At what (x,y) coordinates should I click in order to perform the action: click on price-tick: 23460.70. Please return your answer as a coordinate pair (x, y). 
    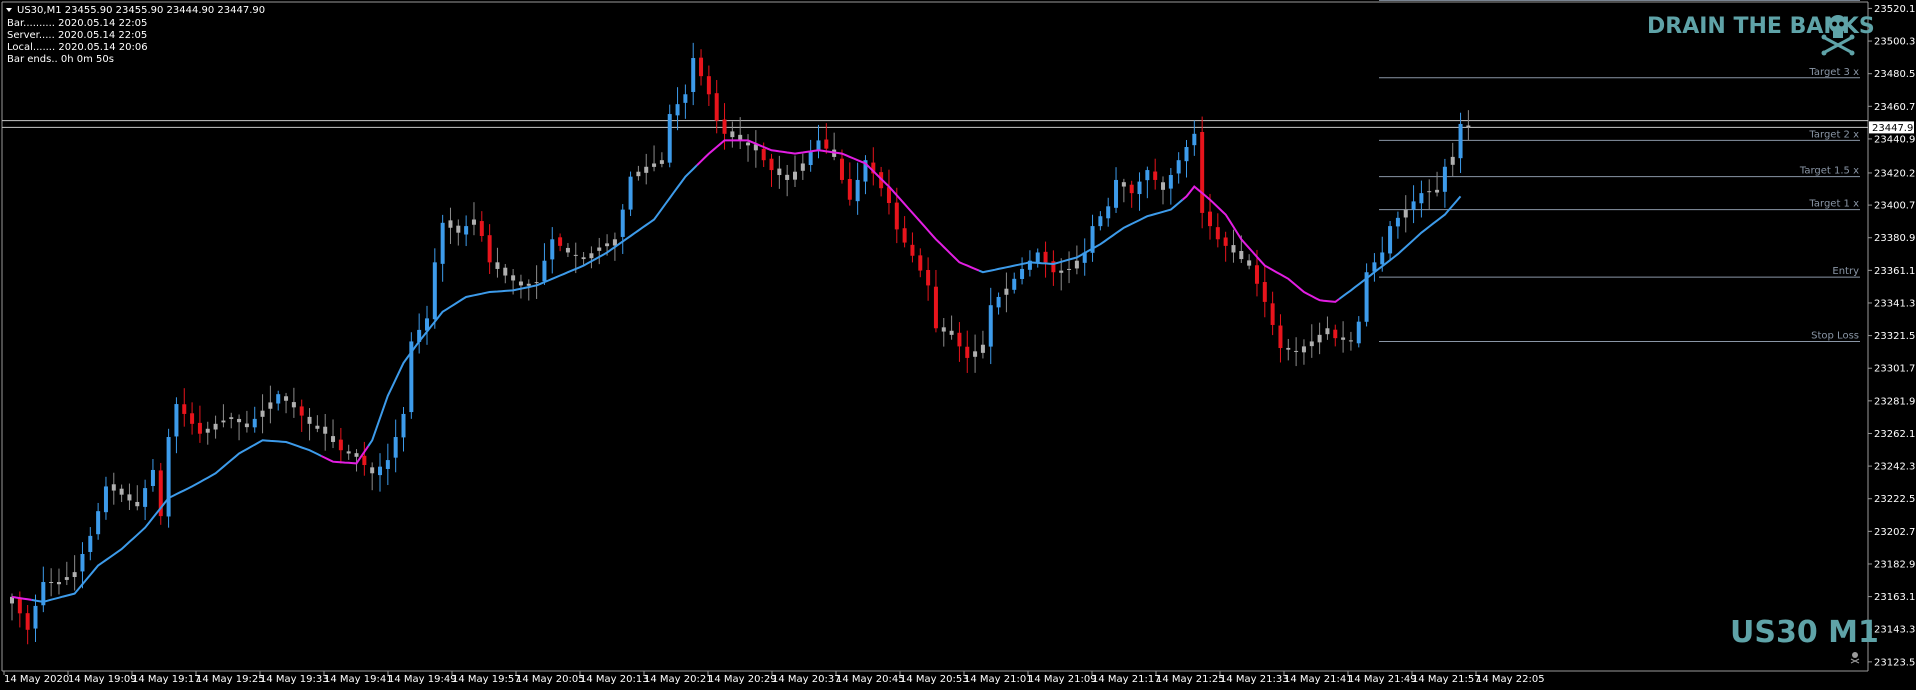
    Looking at the image, I should click on (1892, 107).